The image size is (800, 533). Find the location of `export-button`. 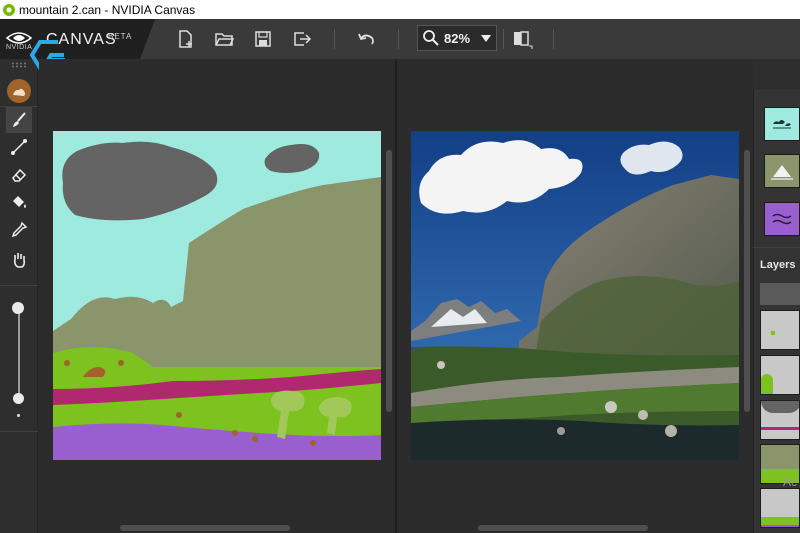

export-button is located at coordinates (302, 39).